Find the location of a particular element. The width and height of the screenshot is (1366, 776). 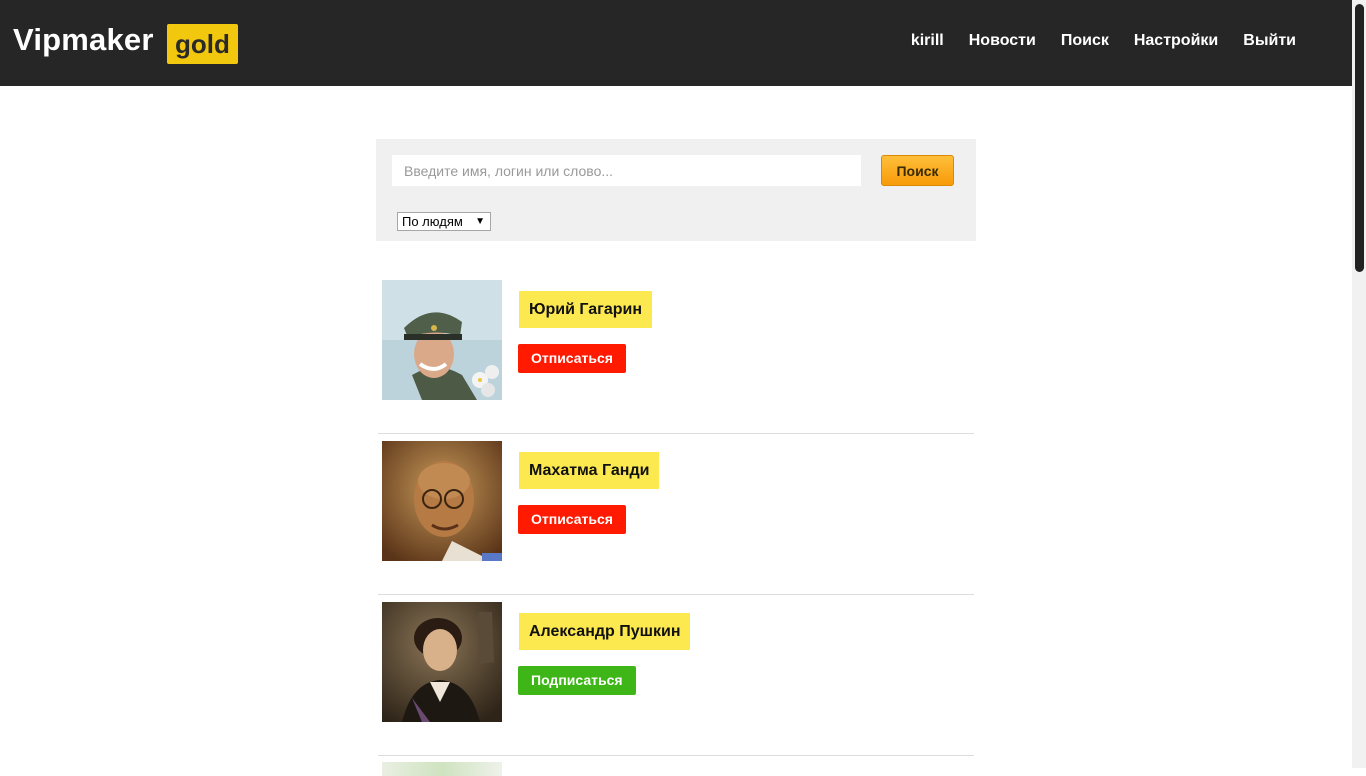

main-nav: kirill Новости Поиск Настройки Выйти is located at coordinates (1103, 41).